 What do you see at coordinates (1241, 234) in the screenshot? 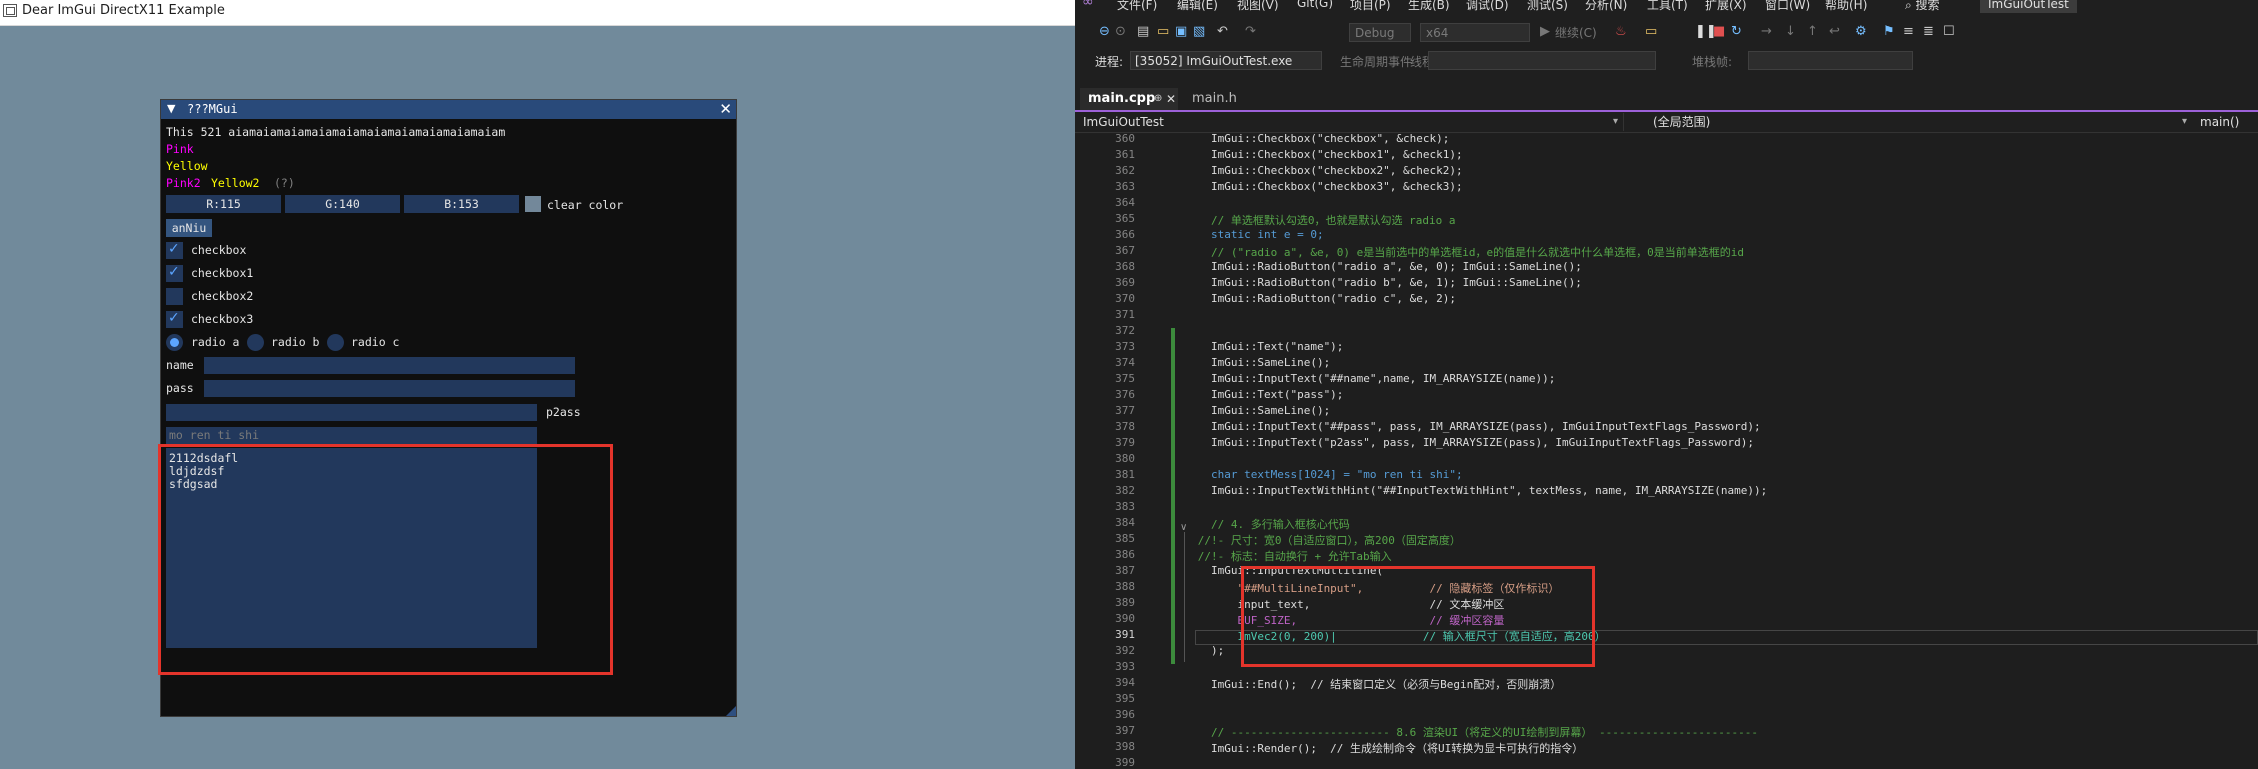
I see `code-line: static int e = 0;` at bounding box center [1241, 234].